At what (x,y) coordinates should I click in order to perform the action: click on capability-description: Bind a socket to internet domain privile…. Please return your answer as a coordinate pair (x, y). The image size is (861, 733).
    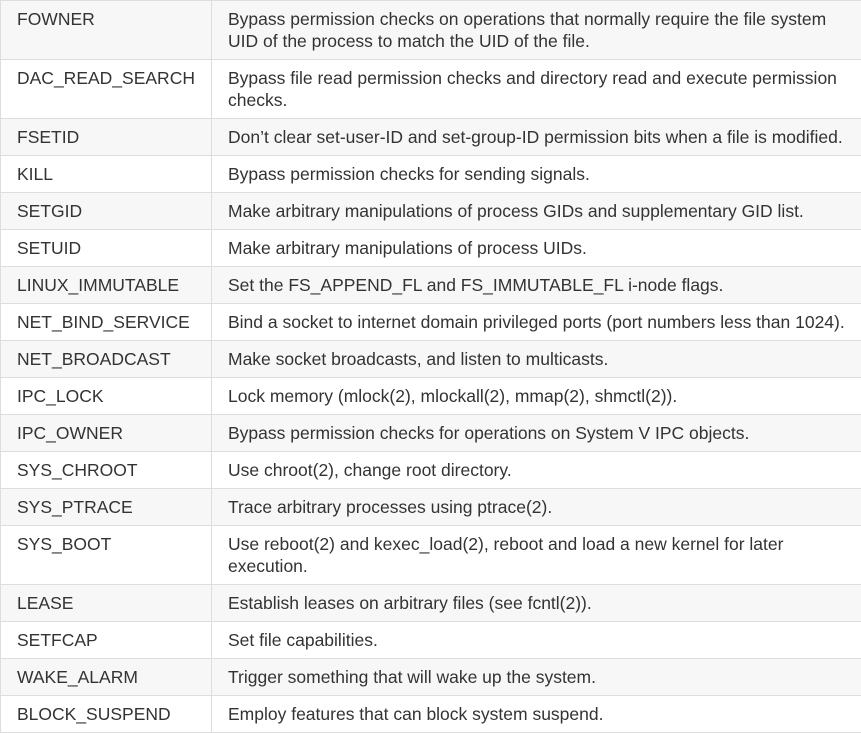
    Looking at the image, I should click on (536, 322).